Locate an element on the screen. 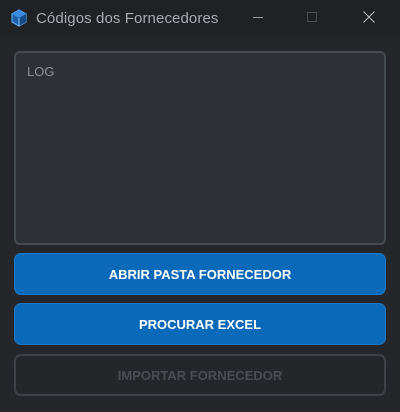 The width and height of the screenshot is (400, 412). maximize-icon is located at coordinates (312, 19).